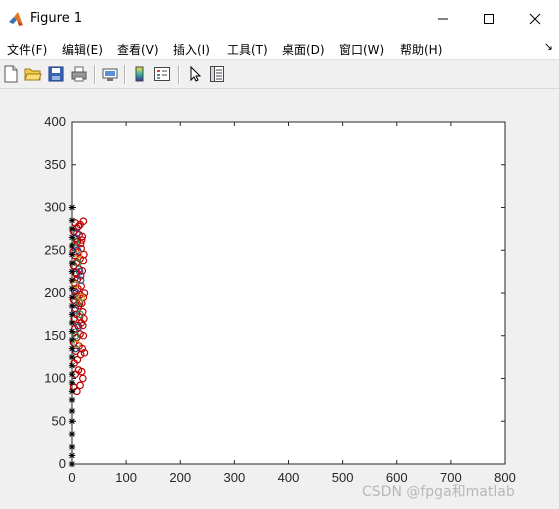 The height and width of the screenshot is (509, 559). I want to click on close-button, so click(535, 18).